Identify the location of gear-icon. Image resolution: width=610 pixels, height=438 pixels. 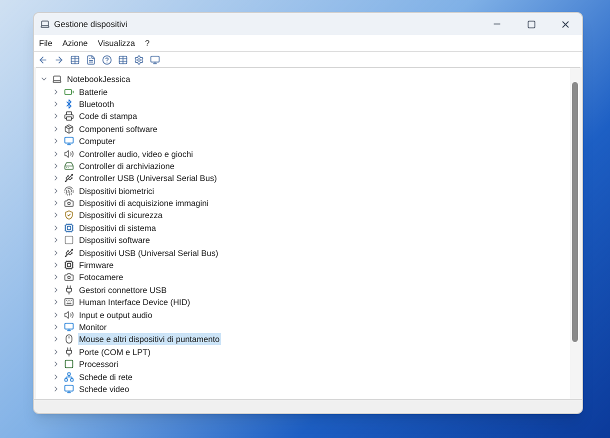
(139, 59).